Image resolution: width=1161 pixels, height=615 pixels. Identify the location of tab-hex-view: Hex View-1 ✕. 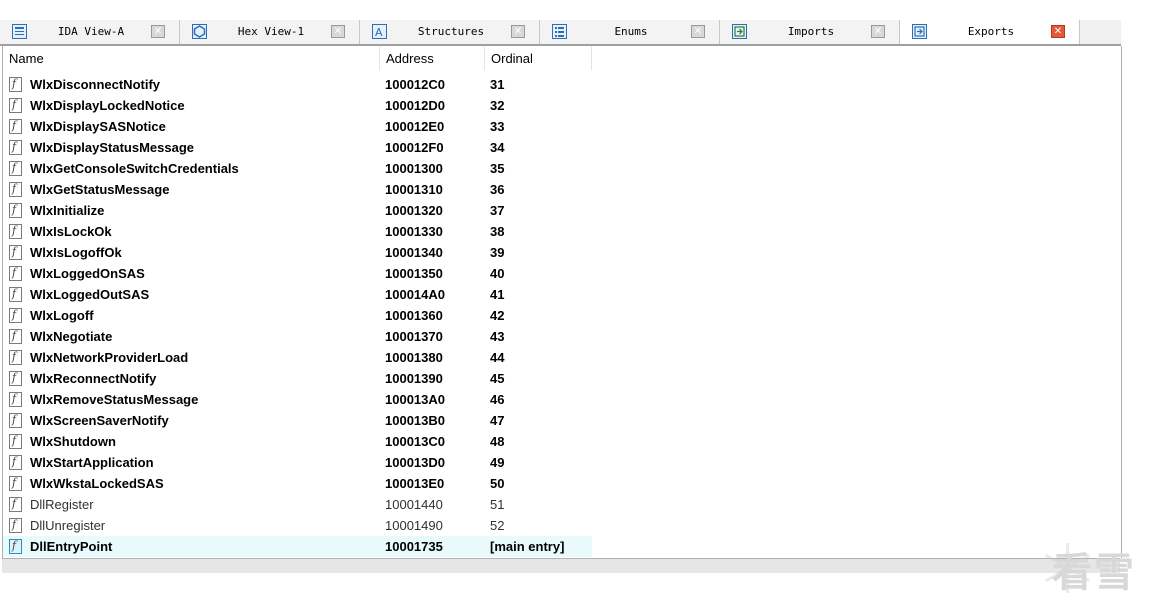
(270, 32).